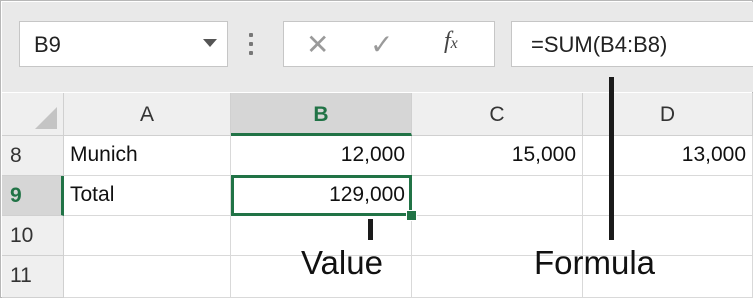 Image resolution: width=753 pixels, height=298 pixels. Describe the element at coordinates (342, 262) in the screenshot. I see `value-annotation: Value` at that location.